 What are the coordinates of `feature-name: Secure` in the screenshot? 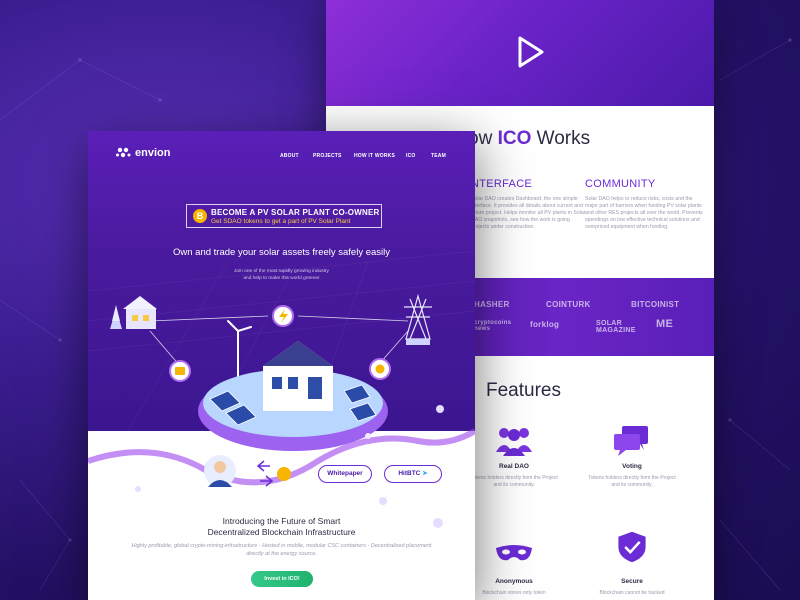 It's located at (632, 581).